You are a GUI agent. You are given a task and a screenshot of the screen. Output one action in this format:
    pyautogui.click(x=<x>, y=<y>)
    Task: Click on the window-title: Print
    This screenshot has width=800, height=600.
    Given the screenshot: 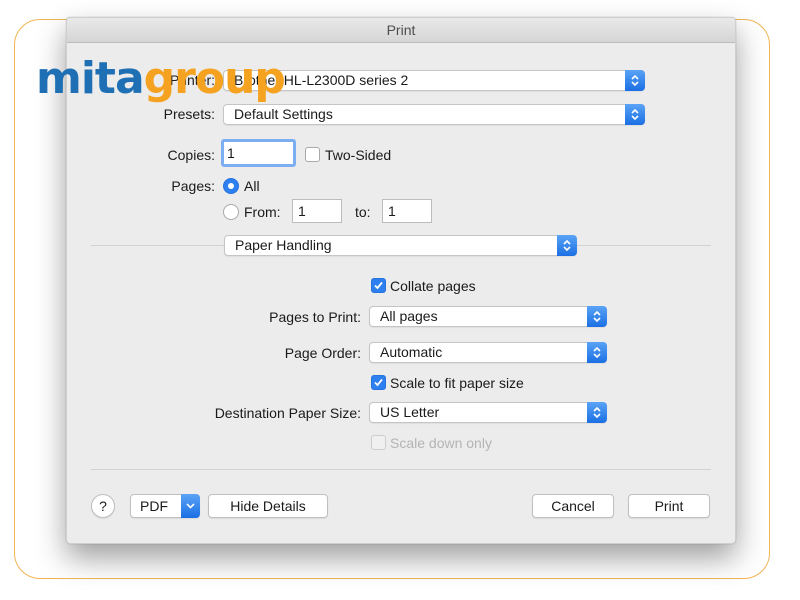 What is the action you would take?
    pyautogui.click(x=401, y=30)
    